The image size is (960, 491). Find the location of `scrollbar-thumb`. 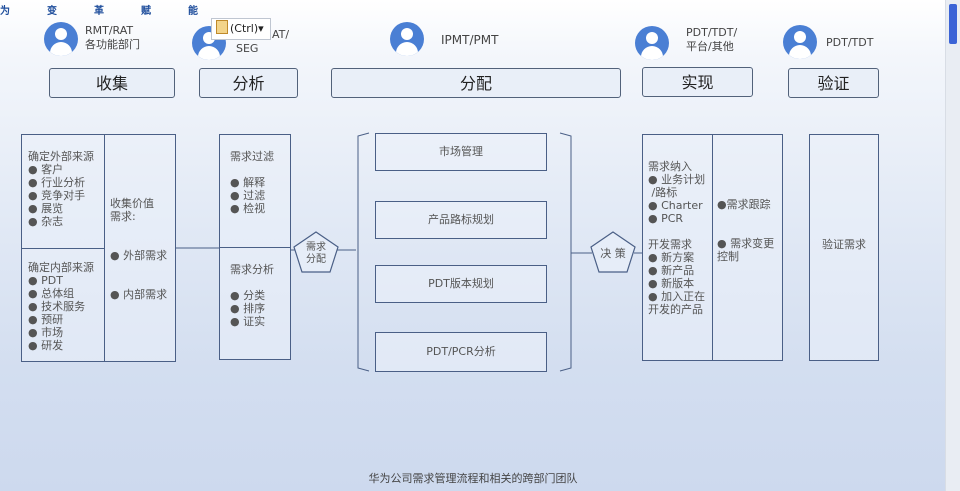

scrollbar-thumb is located at coordinates (953, 24).